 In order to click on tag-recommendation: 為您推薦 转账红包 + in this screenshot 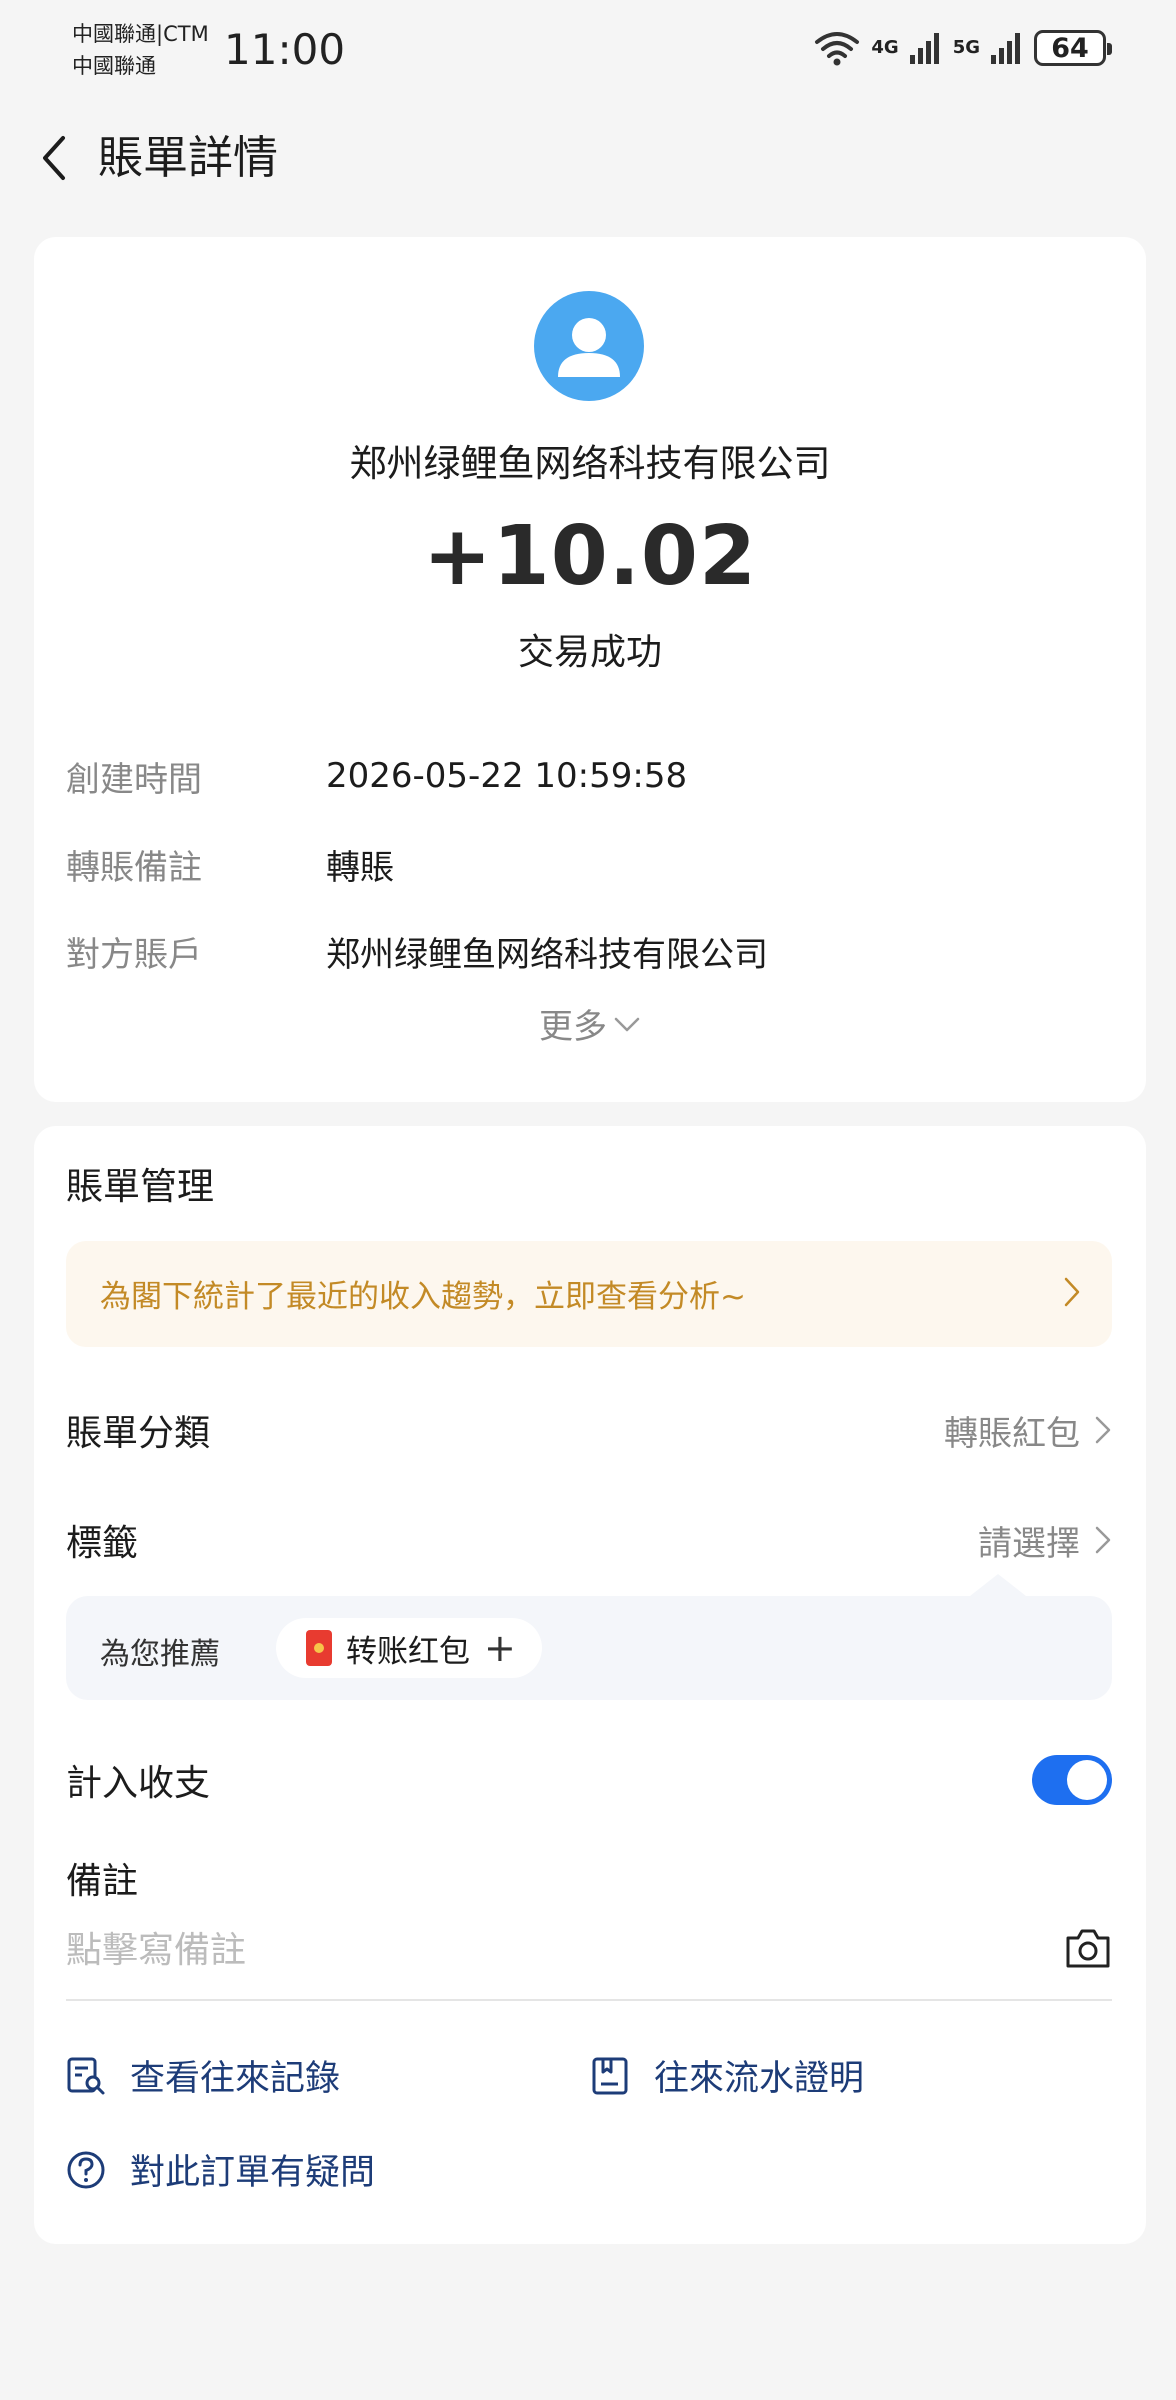, I will do `click(589, 1637)`.